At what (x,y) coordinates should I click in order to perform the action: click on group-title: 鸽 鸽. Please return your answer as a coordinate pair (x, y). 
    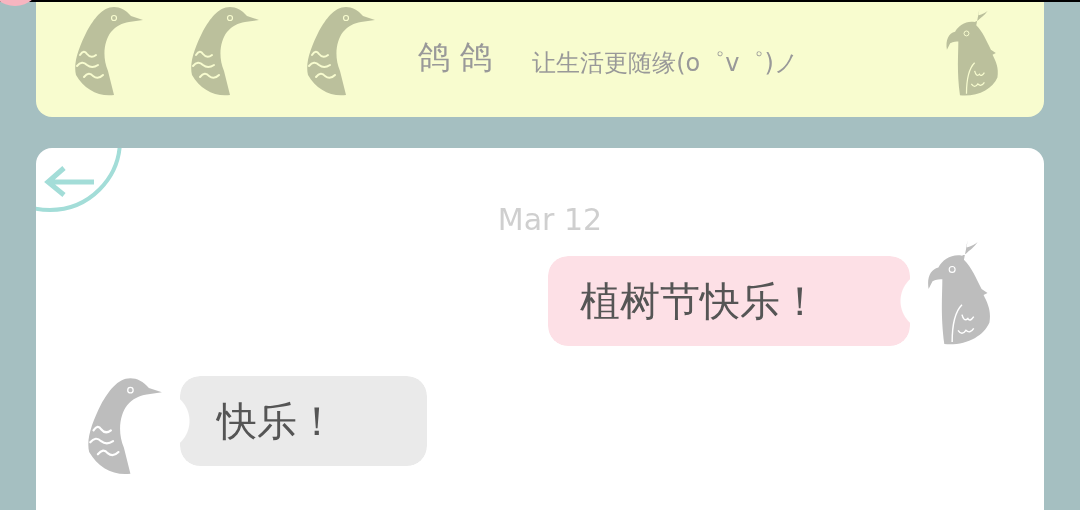
    Looking at the image, I should click on (455, 57).